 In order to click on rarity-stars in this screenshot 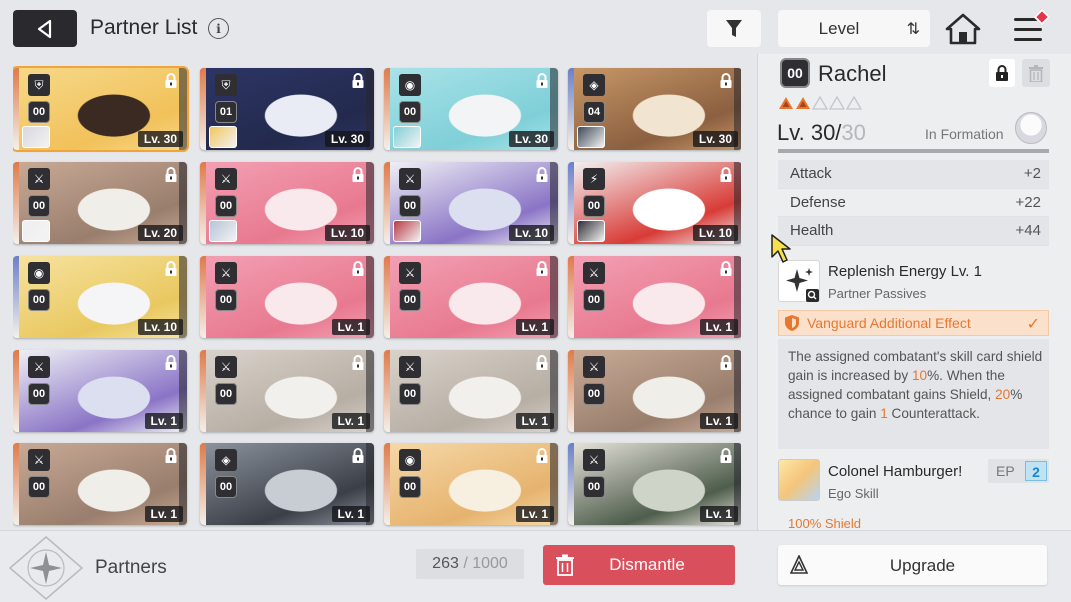, I will do `click(820, 103)`.